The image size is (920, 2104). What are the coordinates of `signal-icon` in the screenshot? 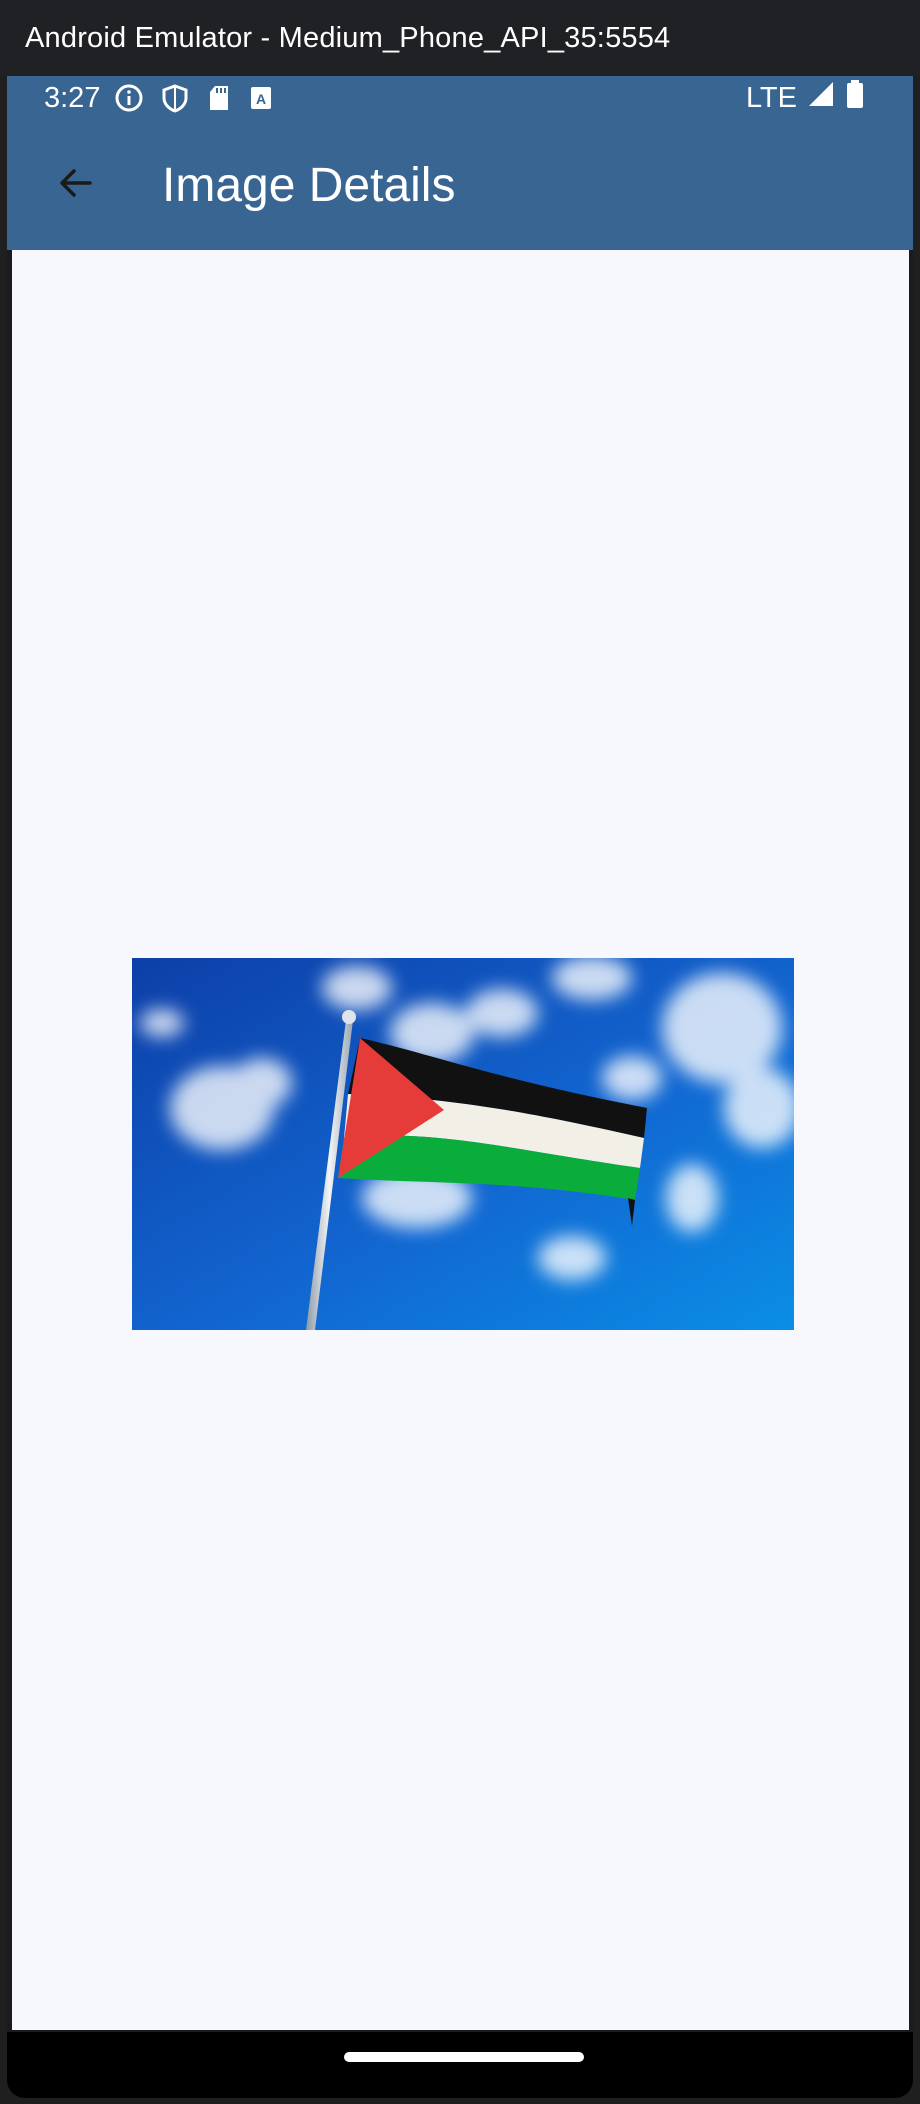 It's located at (821, 98).